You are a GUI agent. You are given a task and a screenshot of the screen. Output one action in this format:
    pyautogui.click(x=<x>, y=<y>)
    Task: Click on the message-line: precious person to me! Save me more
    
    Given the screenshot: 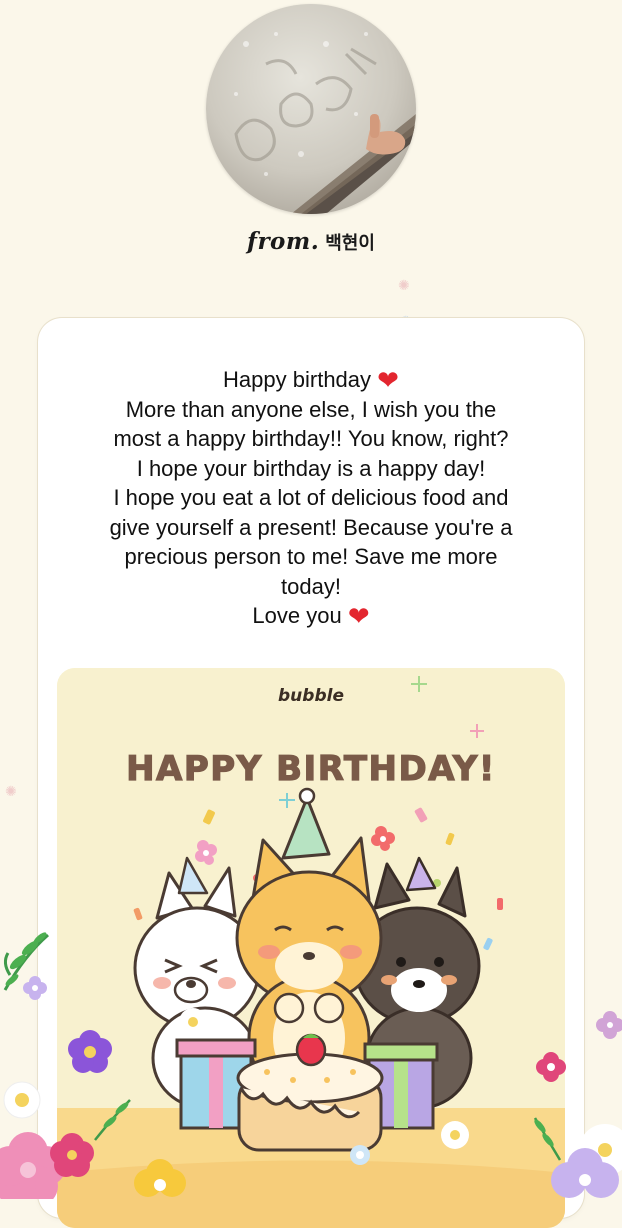 What is the action you would take?
    pyautogui.click(x=311, y=556)
    